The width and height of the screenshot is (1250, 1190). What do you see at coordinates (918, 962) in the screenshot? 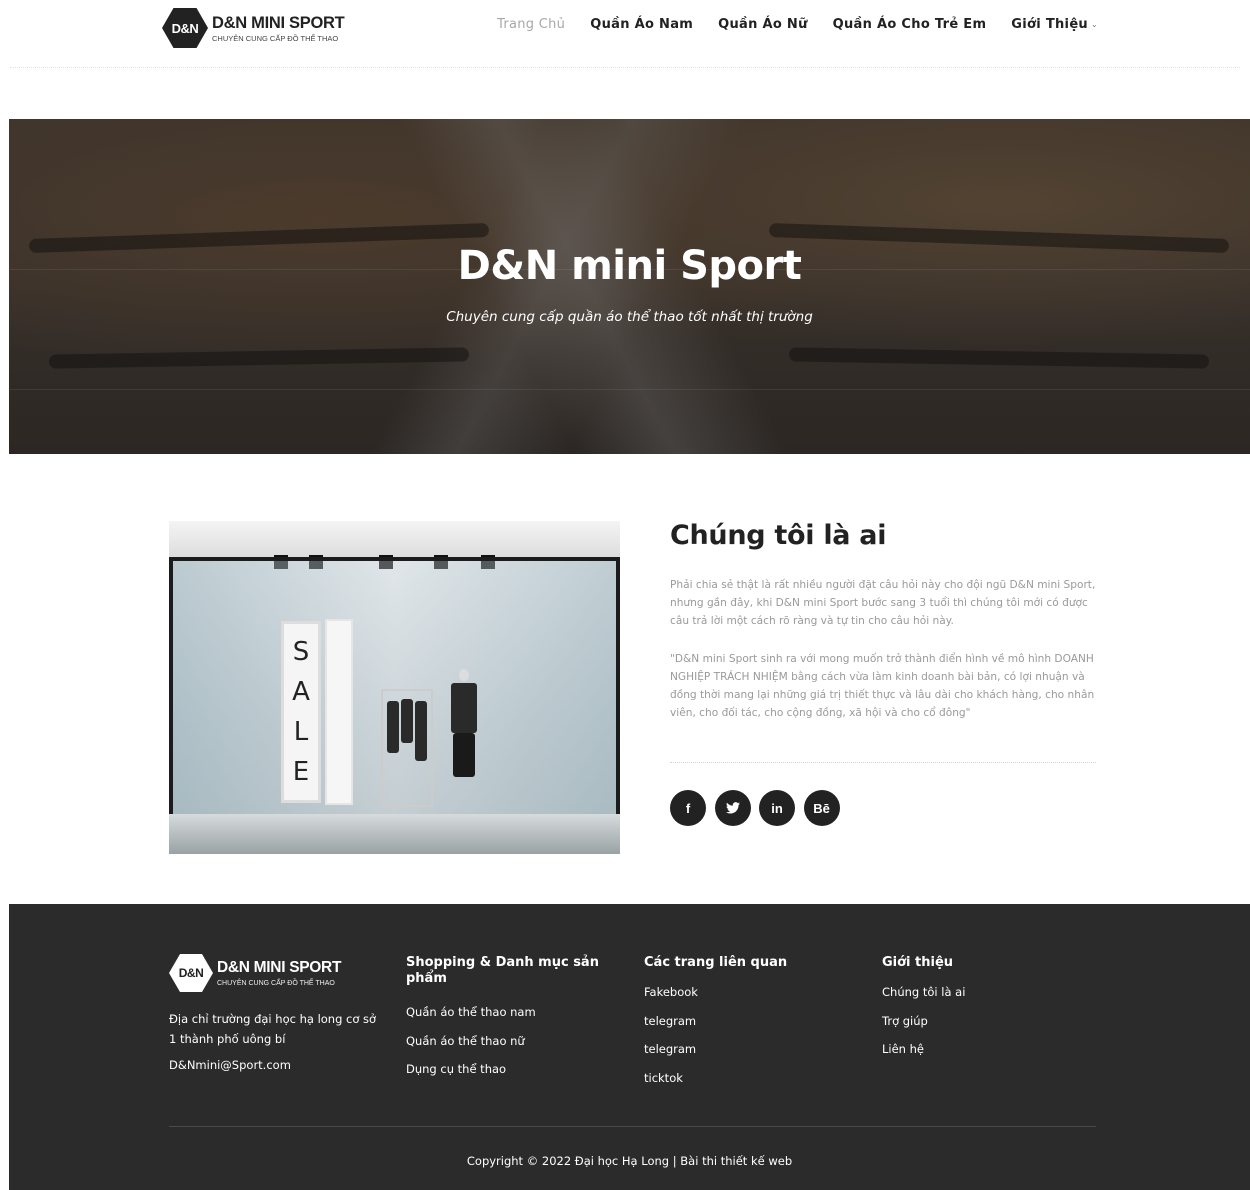
I see `footer-column-title: Giới thiệu` at bounding box center [918, 962].